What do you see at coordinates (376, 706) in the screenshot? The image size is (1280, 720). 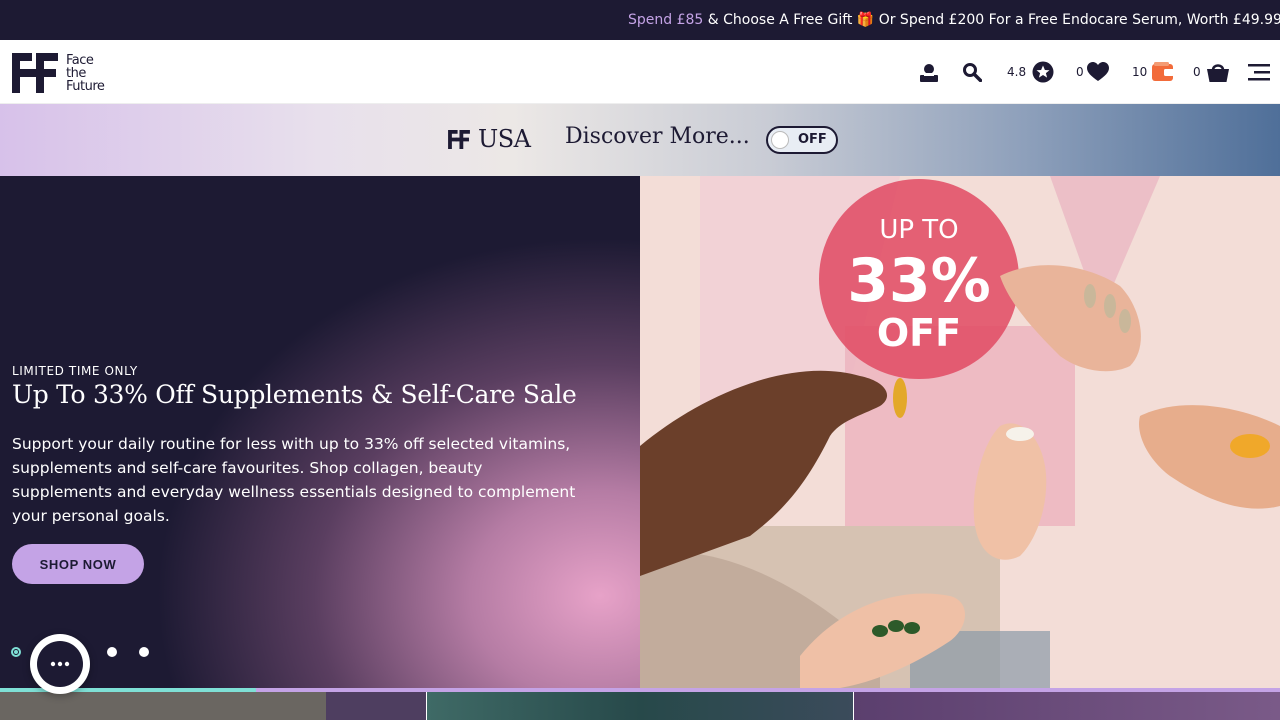 I see `category-tile-1-edge` at bounding box center [376, 706].